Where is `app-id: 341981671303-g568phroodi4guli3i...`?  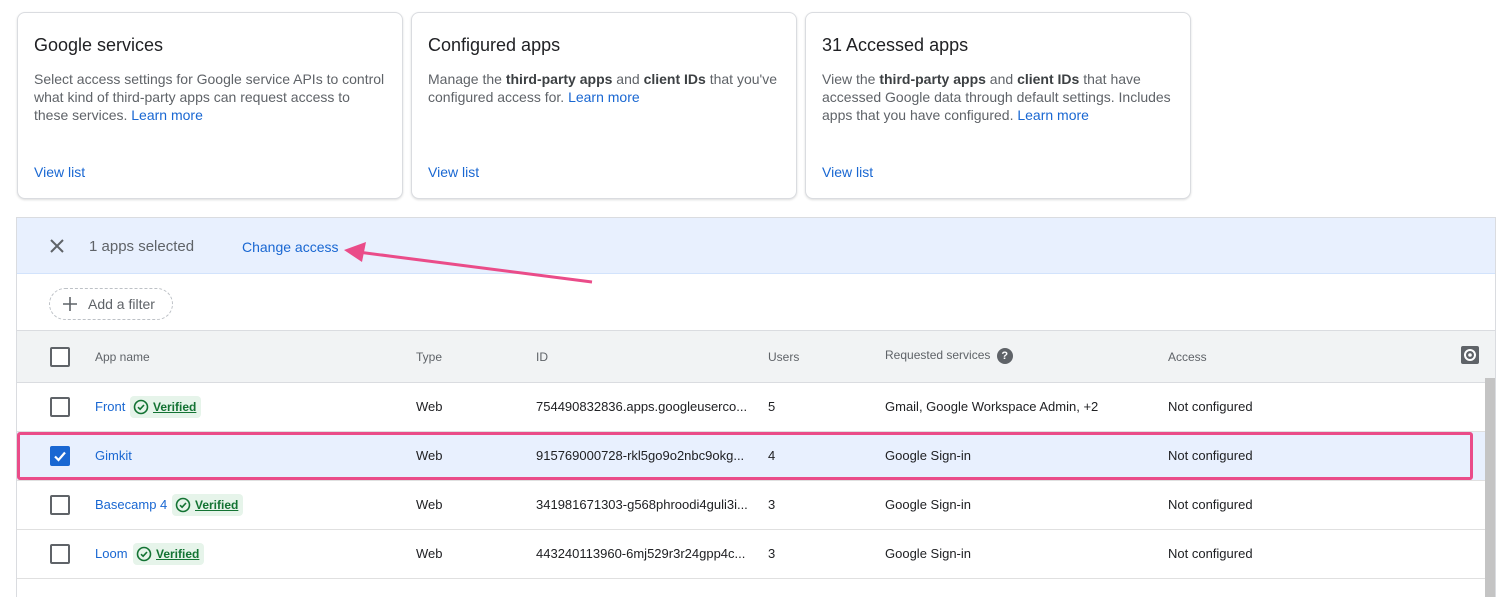 app-id: 341981671303-g568phroodi4guli3i... is located at coordinates (642, 504).